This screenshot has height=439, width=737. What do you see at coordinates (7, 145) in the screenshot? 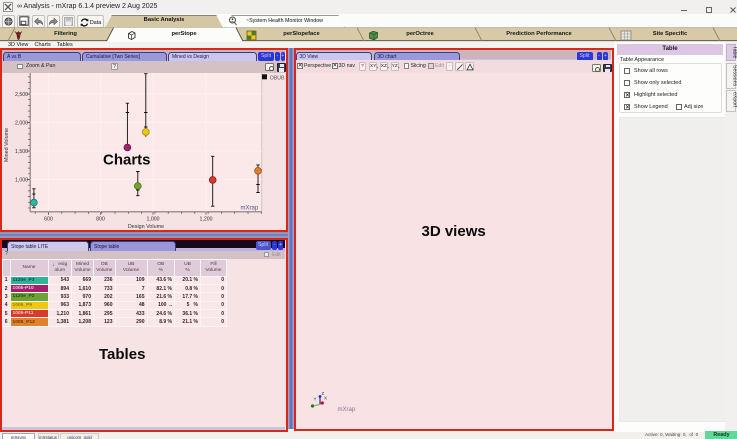
I see `svg-text: Mined Volume` at bounding box center [7, 145].